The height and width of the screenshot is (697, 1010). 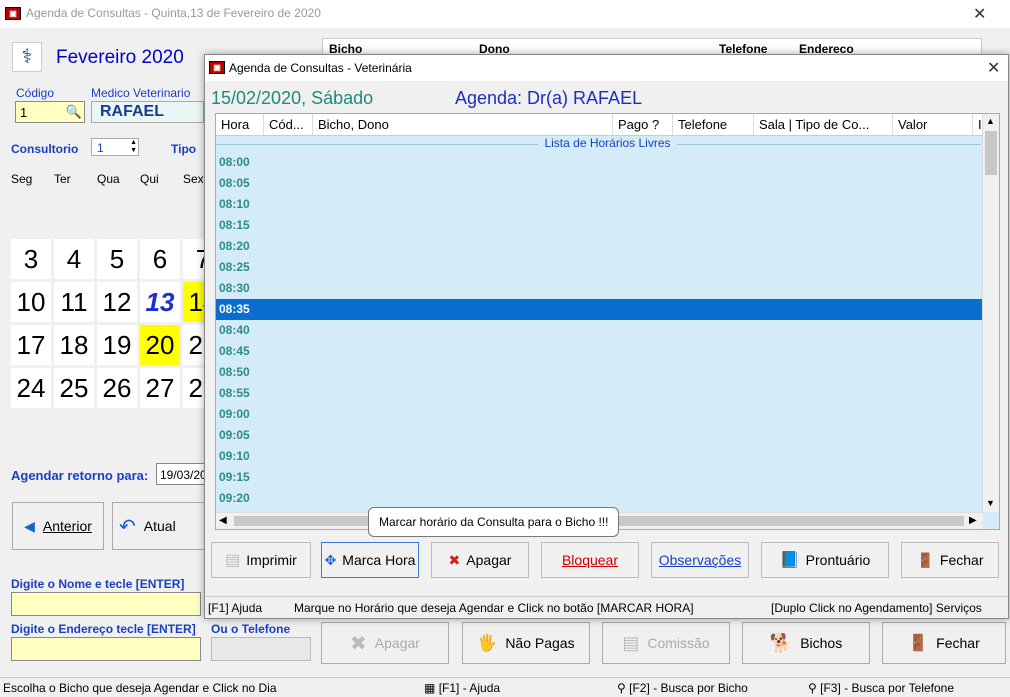 What do you see at coordinates (599, 435) in the screenshot?
I see `time-row: 09:05` at bounding box center [599, 435].